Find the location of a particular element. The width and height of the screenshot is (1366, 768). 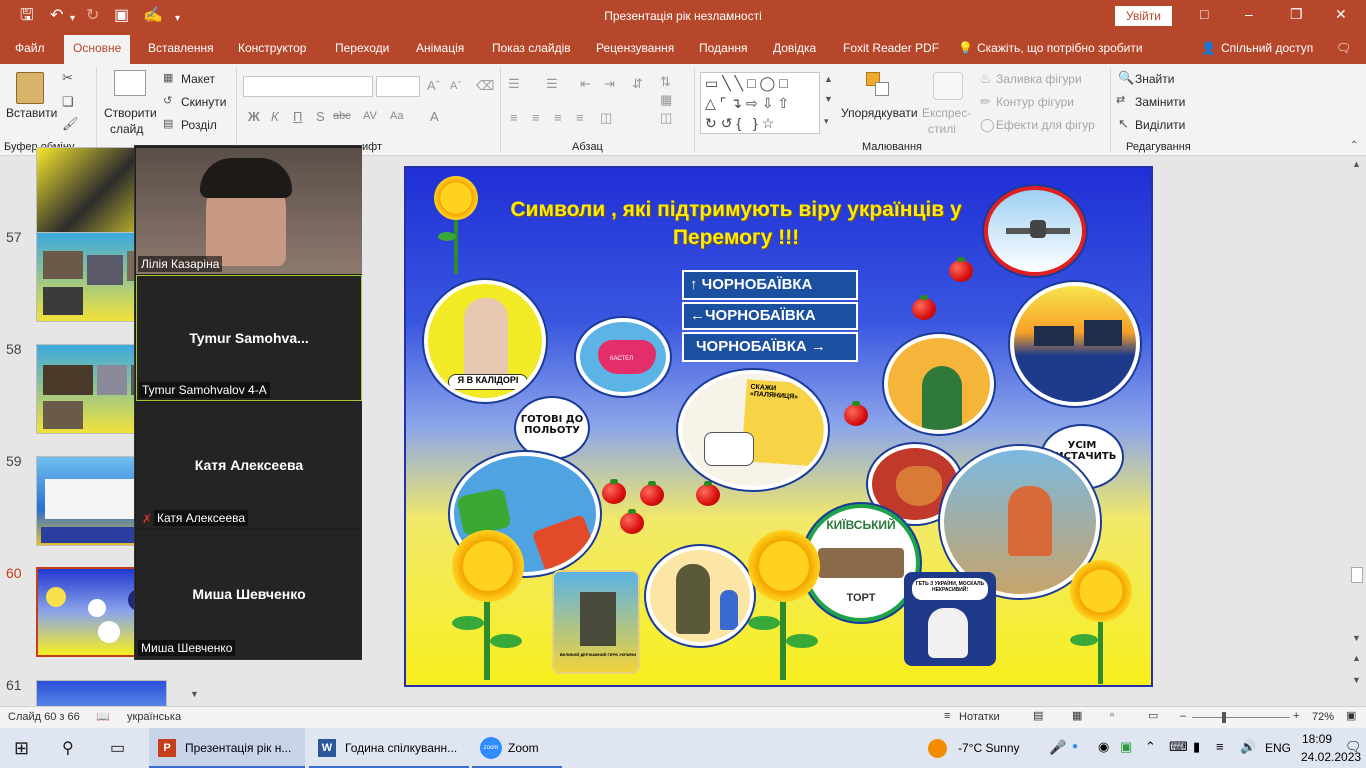

align-center-icon: ≡ is located at coordinates (536, 117).